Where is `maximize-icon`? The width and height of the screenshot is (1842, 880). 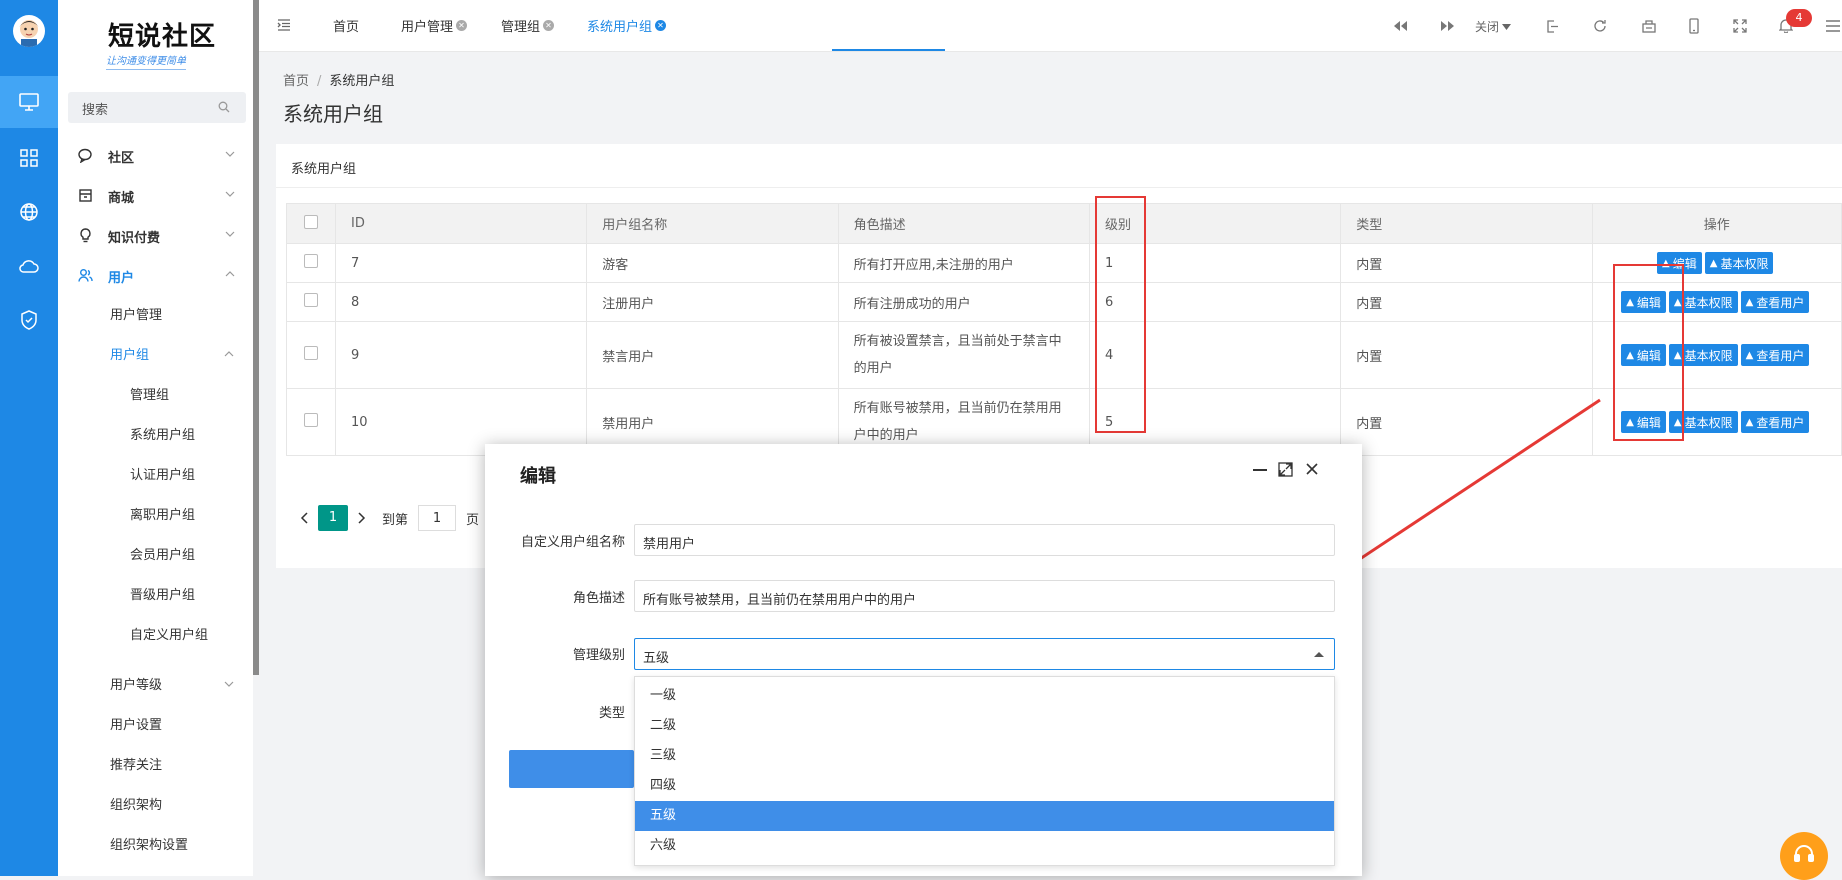 maximize-icon is located at coordinates (1285, 469).